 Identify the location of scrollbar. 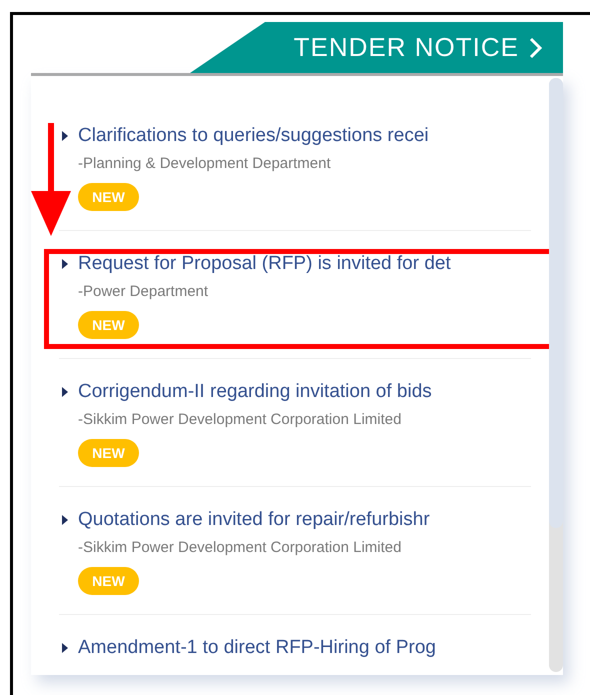
(556, 375).